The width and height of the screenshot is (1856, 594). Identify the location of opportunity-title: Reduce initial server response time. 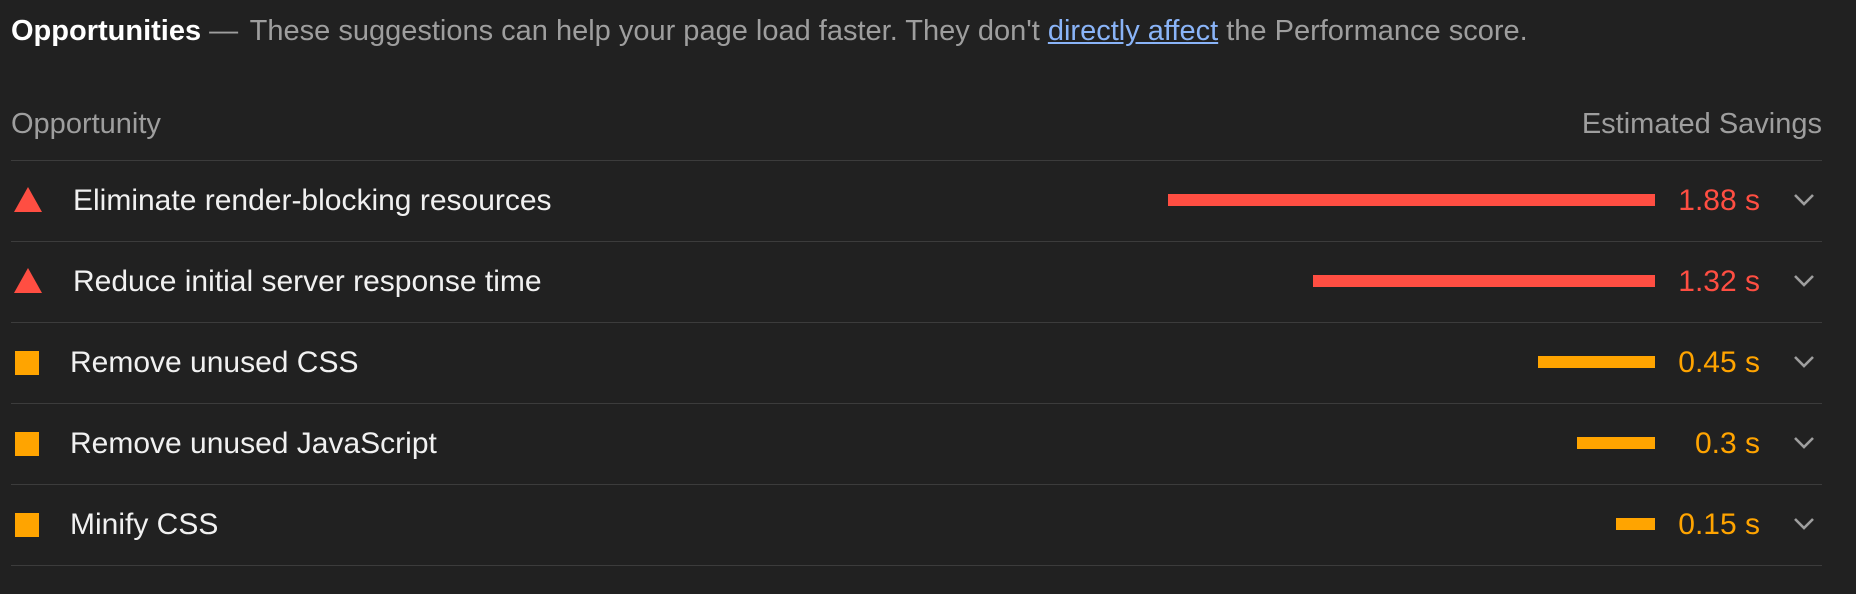
(307, 281).